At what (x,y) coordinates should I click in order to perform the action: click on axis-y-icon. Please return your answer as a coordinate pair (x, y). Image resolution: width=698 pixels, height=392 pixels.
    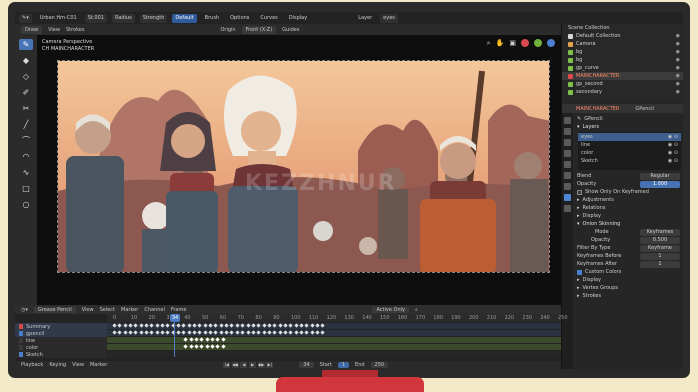
    Looking at the image, I should click on (538, 43).